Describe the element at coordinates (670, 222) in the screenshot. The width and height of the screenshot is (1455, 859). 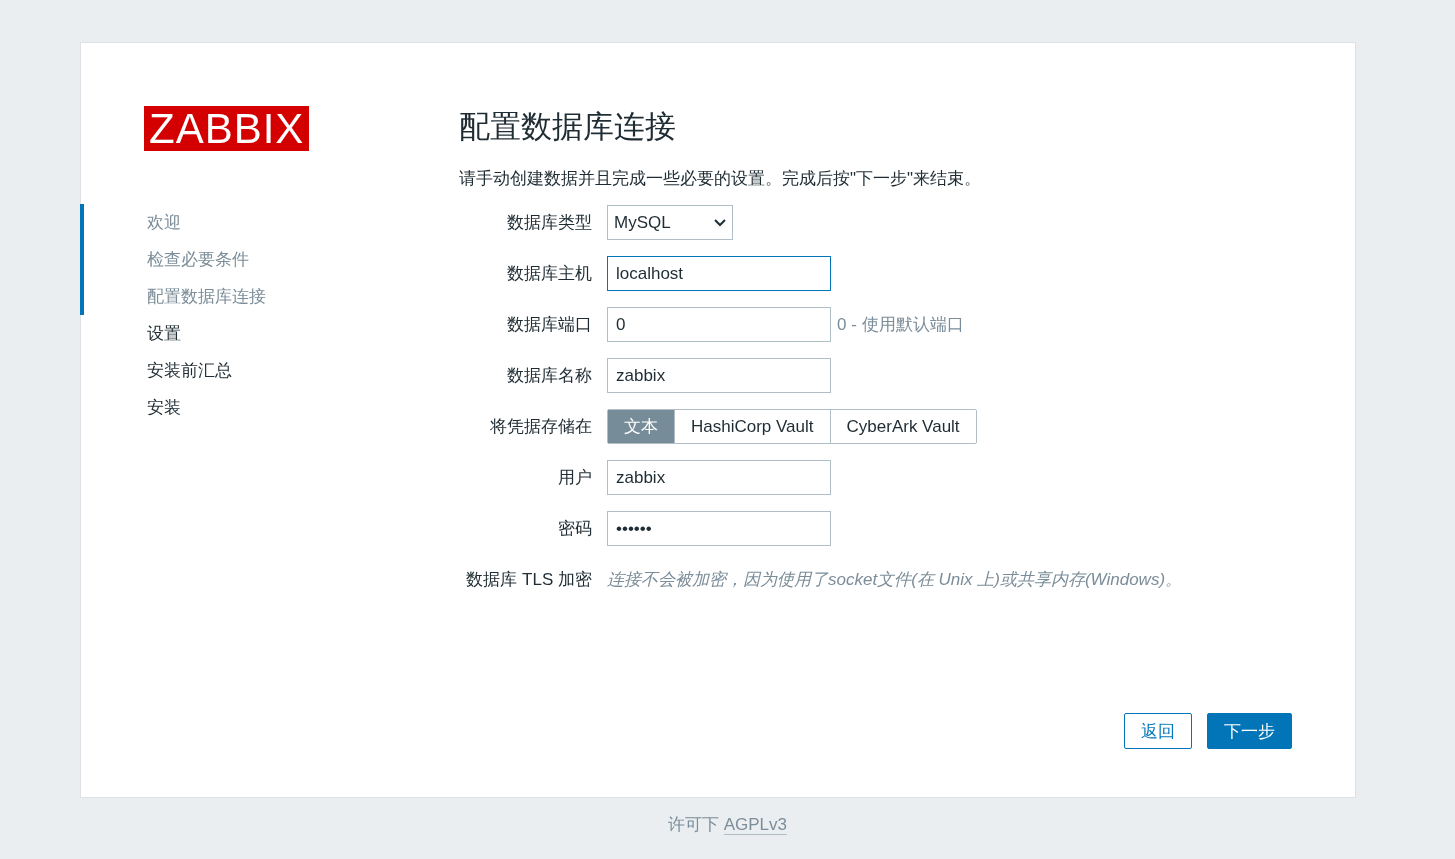
I see `database-type-select: MySQL` at that location.